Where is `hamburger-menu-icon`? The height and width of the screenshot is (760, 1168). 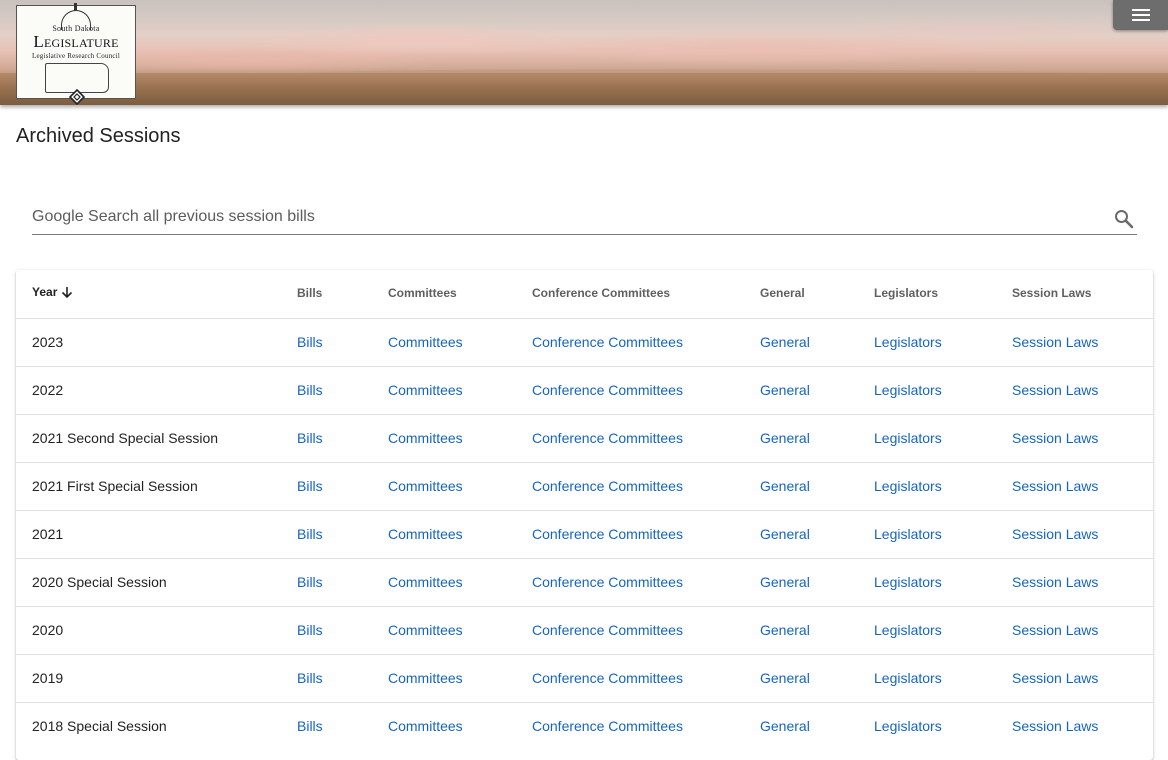
hamburger-menu-icon is located at coordinates (1140, 15).